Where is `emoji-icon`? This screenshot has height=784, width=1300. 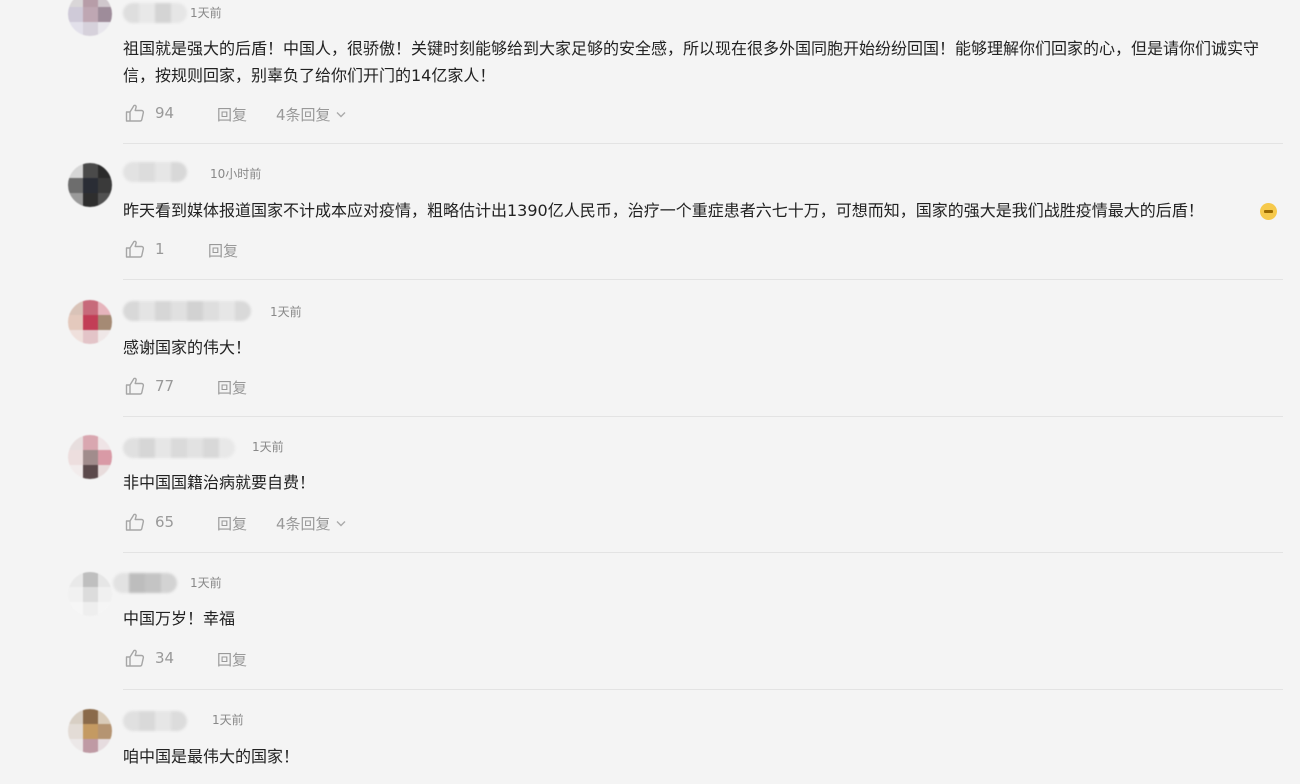
emoji-icon is located at coordinates (1268, 211).